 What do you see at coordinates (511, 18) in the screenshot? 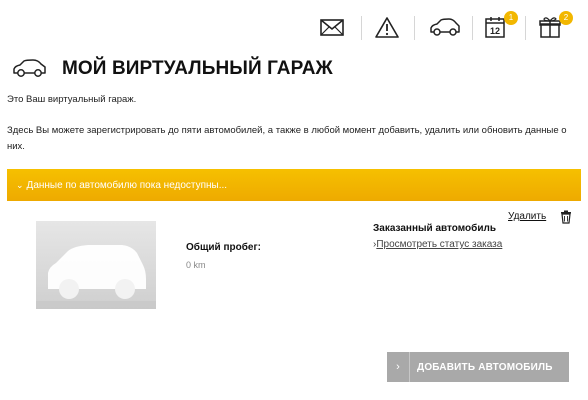
I see `notification-badge: 1` at bounding box center [511, 18].